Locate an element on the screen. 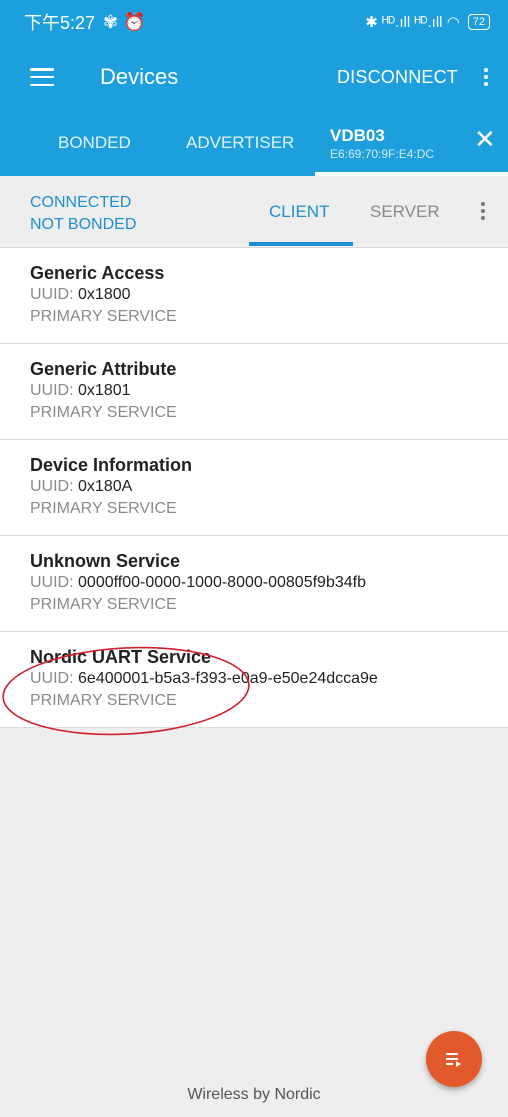  signal-icon: ✱ ᴴᴰ.ıll ᴴᴰ.ıll ◠ is located at coordinates (412, 22).